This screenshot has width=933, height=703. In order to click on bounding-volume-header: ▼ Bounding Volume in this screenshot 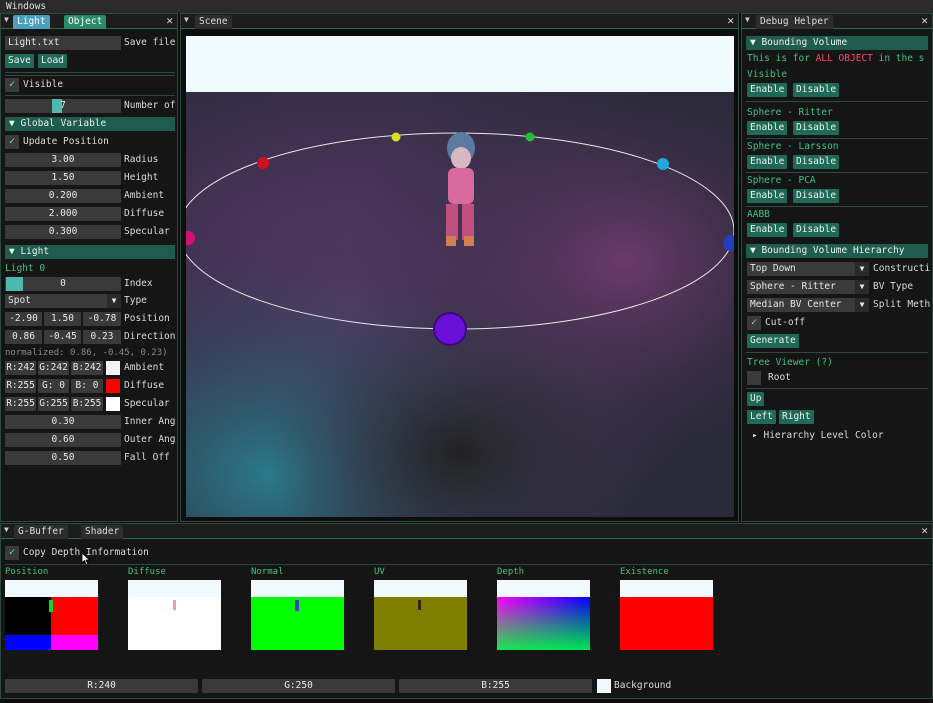, I will do `click(837, 43)`.